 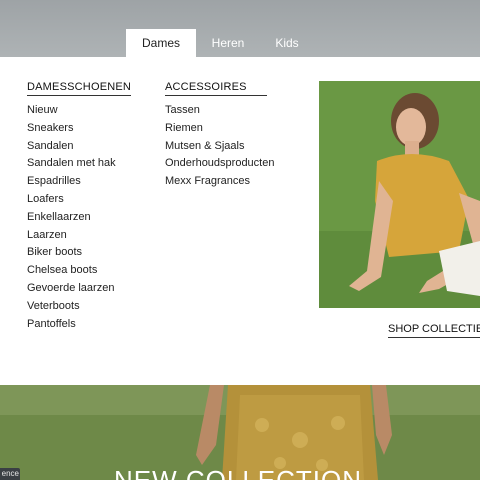 What do you see at coordinates (79, 129) in the screenshot?
I see `menu-link: Sneakers` at bounding box center [79, 129].